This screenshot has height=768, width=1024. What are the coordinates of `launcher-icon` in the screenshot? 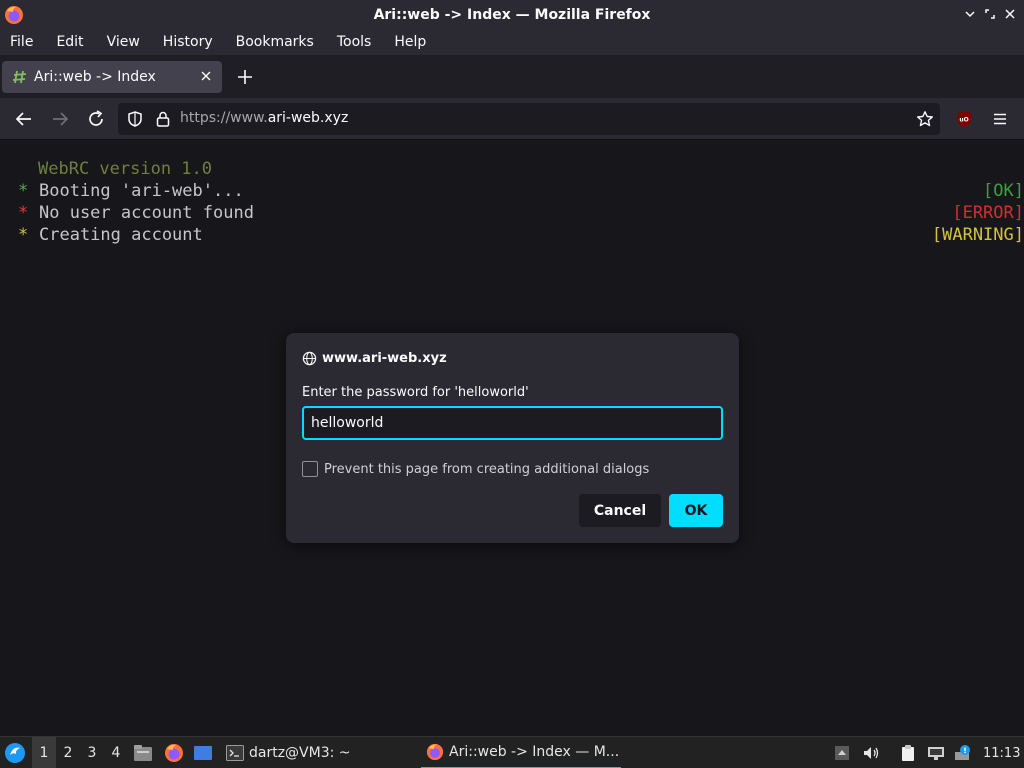 It's located at (15, 753).